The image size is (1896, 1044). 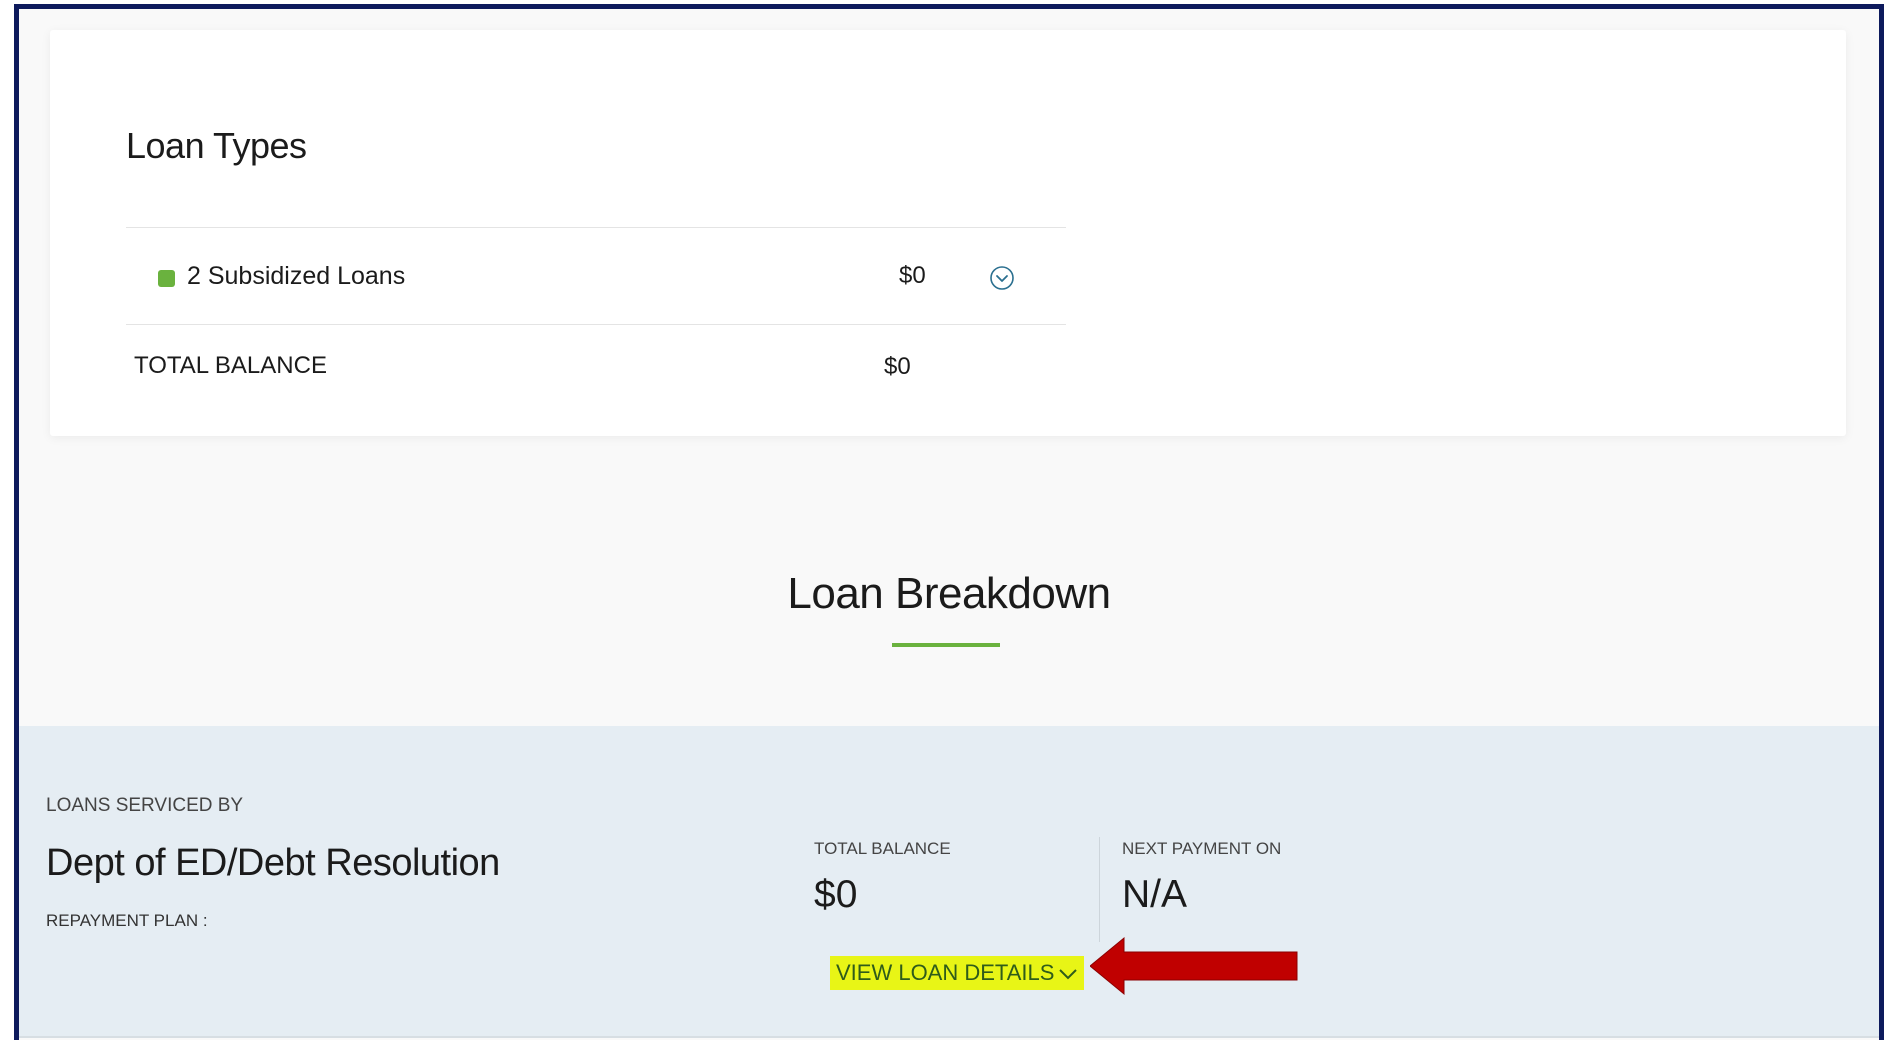 What do you see at coordinates (912, 275) in the screenshot?
I see `loan-type-amount: $0` at bounding box center [912, 275].